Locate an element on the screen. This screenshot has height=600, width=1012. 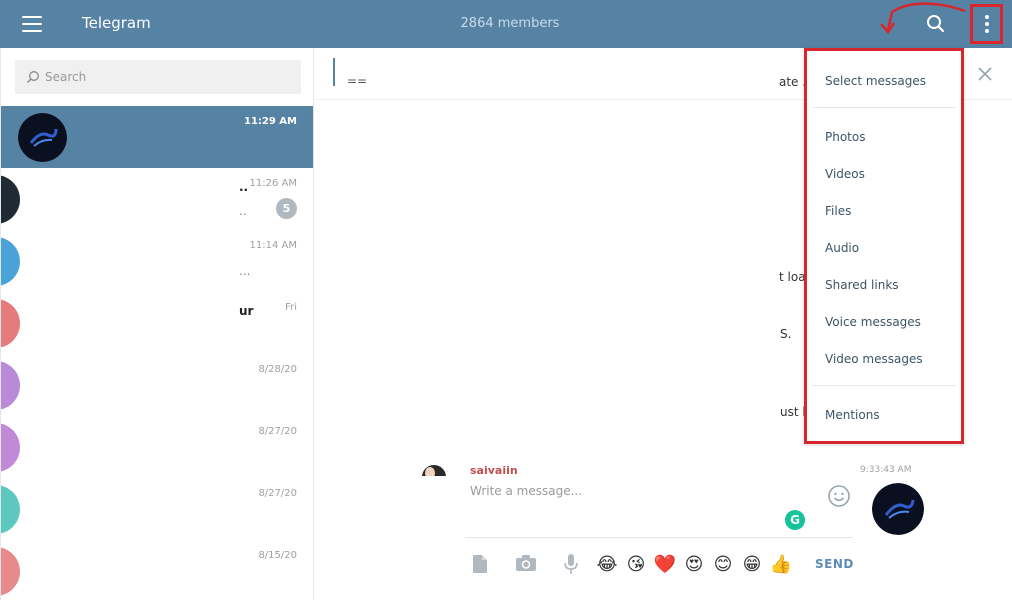
message-author: saiyajin is located at coordinates (494, 469).